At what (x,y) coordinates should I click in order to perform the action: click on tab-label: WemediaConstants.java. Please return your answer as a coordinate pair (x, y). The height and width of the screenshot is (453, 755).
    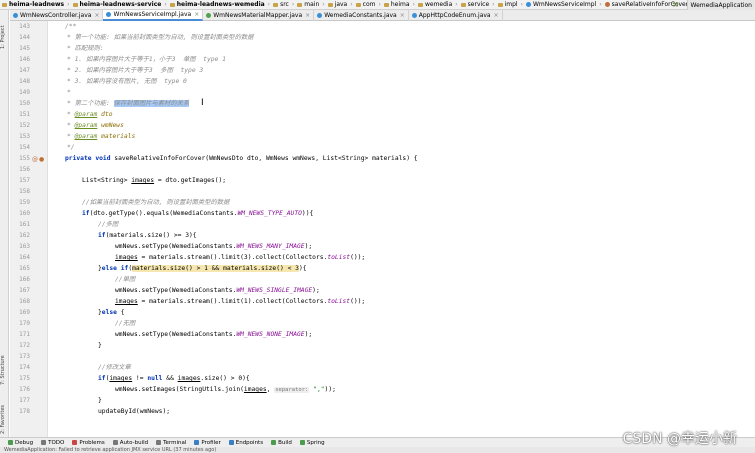
    Looking at the image, I should click on (360, 15).